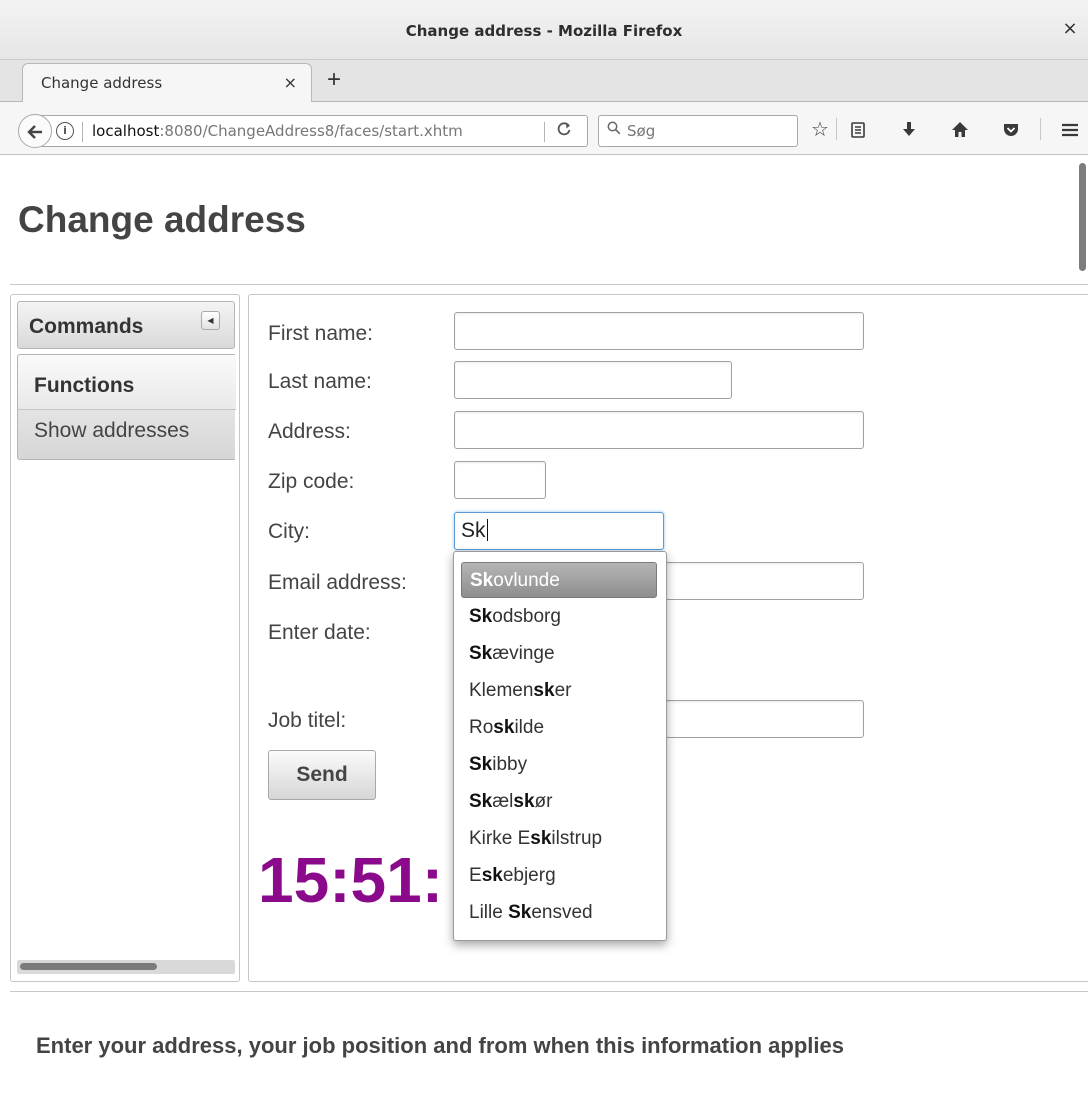 The image size is (1088, 1115). Describe the element at coordinates (500, 480) in the screenshot. I see `zip-code-field` at that location.